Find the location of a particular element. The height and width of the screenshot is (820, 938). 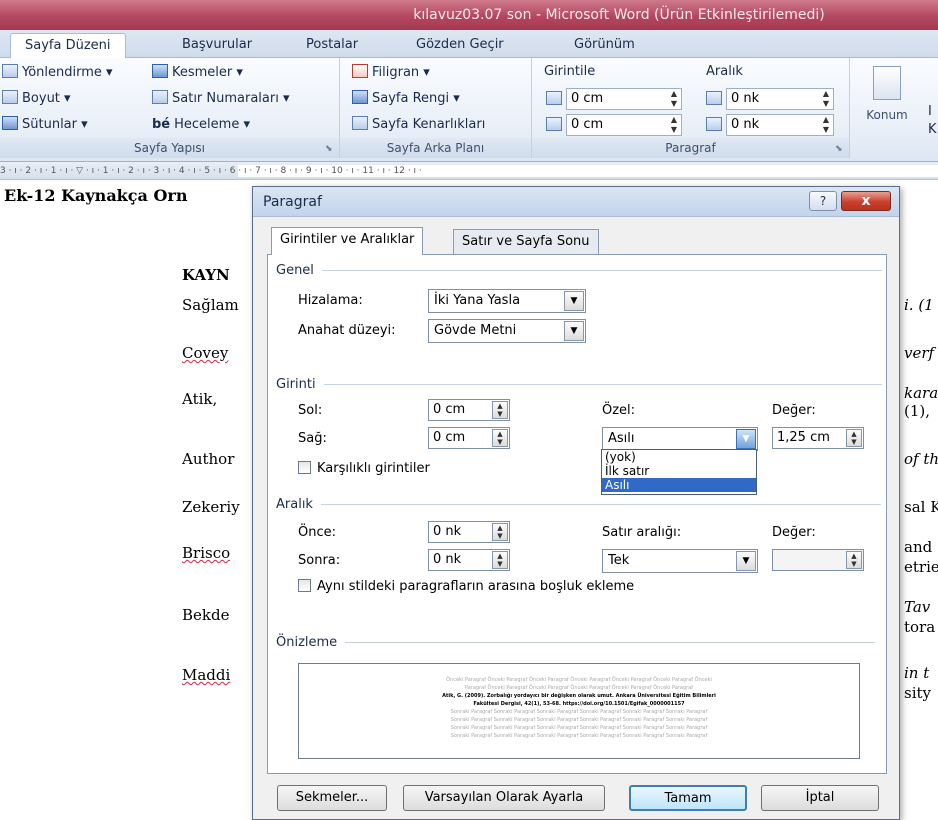

document-heading: Ek-12 Kaynakça Orn is located at coordinates (96, 195).